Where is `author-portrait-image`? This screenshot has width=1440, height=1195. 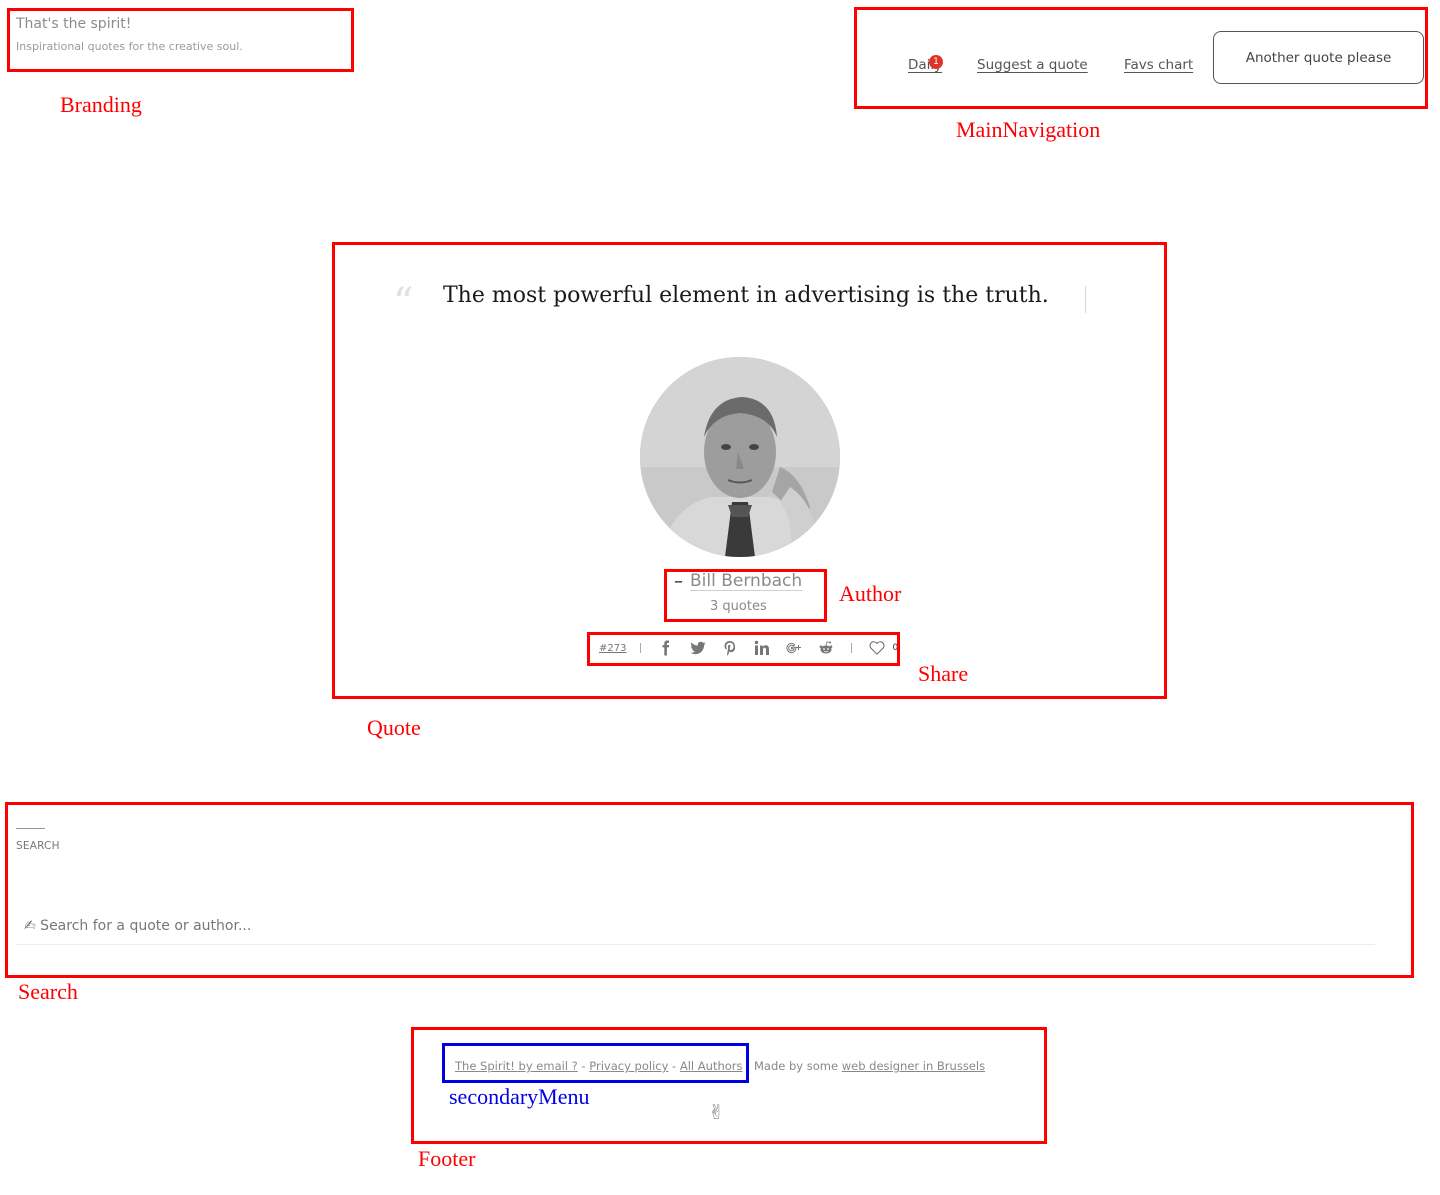
author-portrait-image is located at coordinates (740, 457).